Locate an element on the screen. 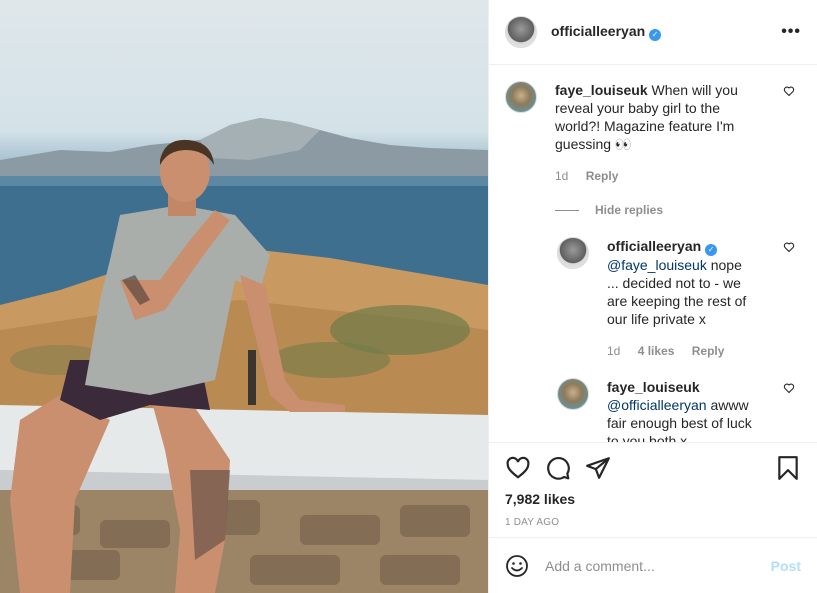 This screenshot has height=593, width=817. reply-username: faye_louiseuk is located at coordinates (653, 387).